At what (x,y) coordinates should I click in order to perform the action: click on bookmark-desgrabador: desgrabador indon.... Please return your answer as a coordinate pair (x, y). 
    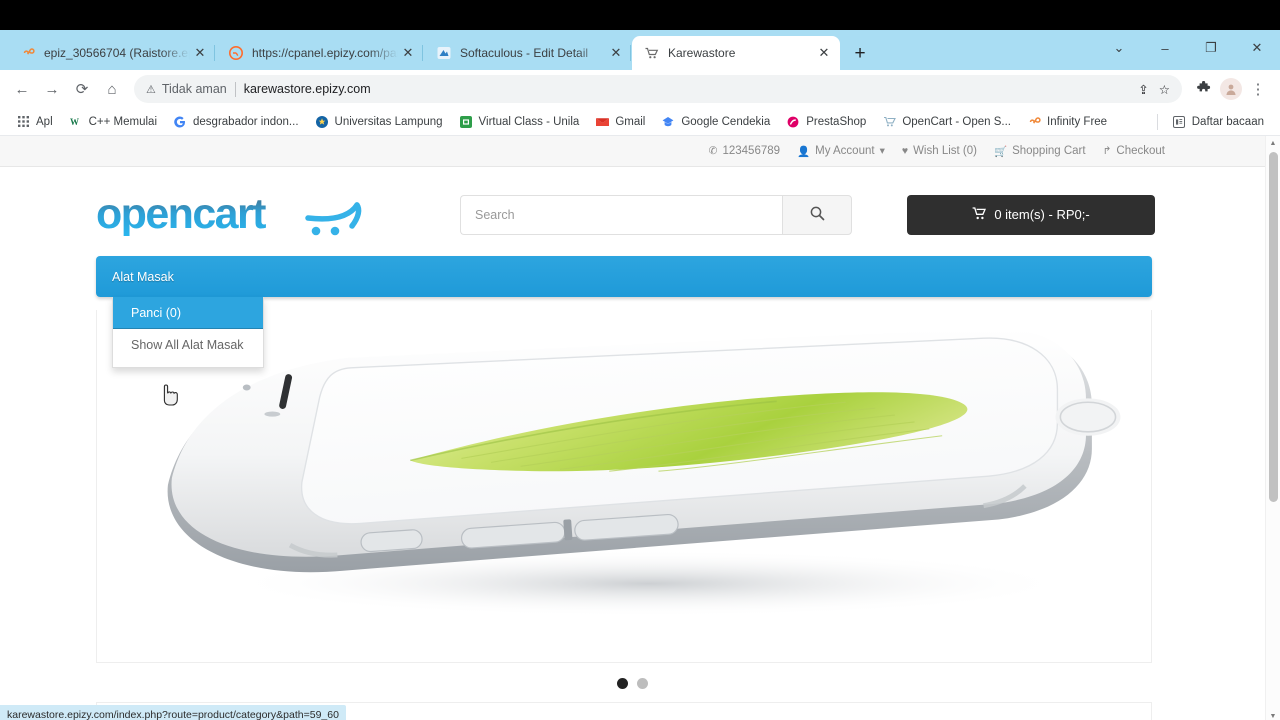
    Looking at the image, I should click on (236, 122).